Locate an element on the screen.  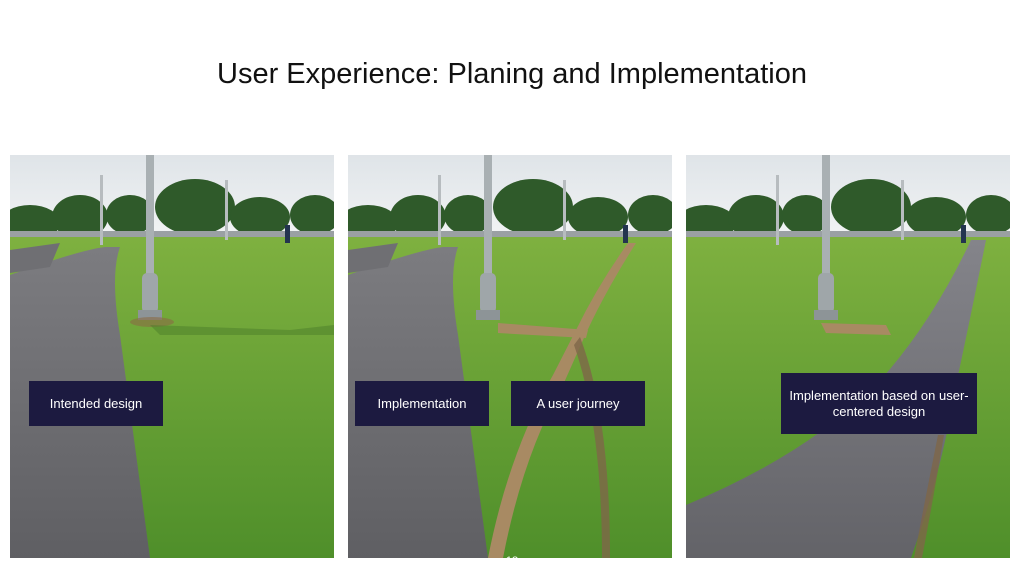
page-number: 18 is located at coordinates (512, 554).